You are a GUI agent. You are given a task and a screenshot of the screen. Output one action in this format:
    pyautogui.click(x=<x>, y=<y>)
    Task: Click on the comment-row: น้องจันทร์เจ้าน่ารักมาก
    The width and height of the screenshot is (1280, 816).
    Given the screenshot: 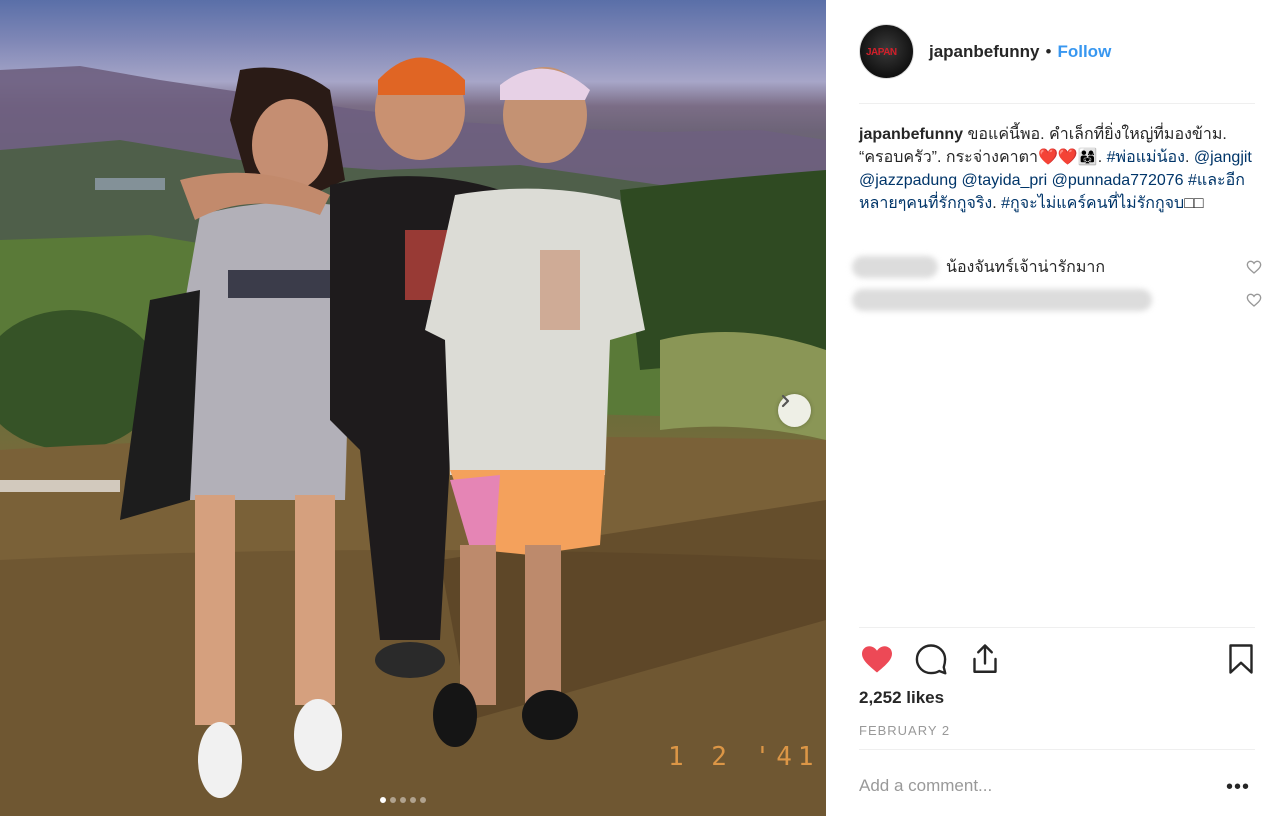 What is the action you would take?
    pyautogui.click(x=1062, y=267)
    